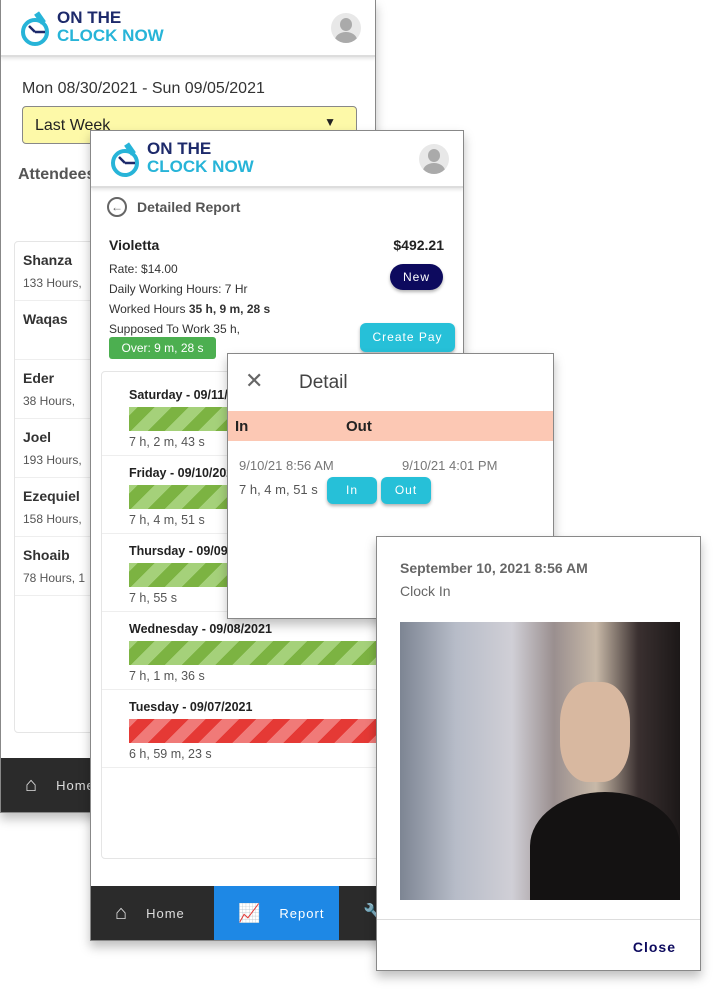  What do you see at coordinates (450, 465) in the screenshot?
I see `out-time: 9/10/21 4:01 PM` at bounding box center [450, 465].